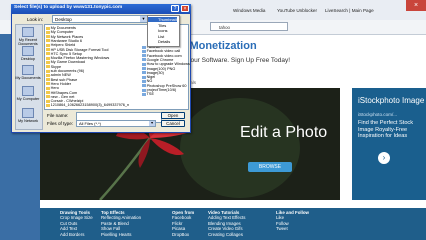  I want to click on footer-link: Create Video Gifs, so click(226, 228).